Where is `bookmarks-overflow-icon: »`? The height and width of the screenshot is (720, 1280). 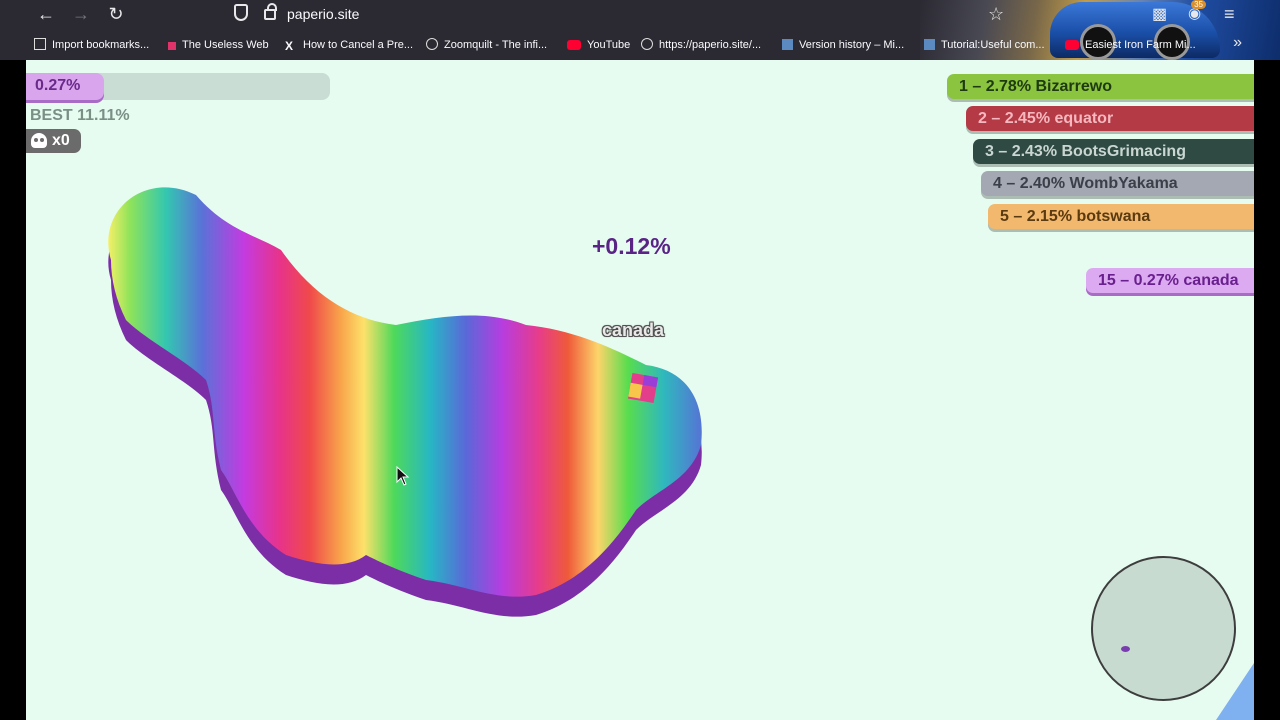
bookmarks-overflow-icon: » is located at coordinates (1237, 43).